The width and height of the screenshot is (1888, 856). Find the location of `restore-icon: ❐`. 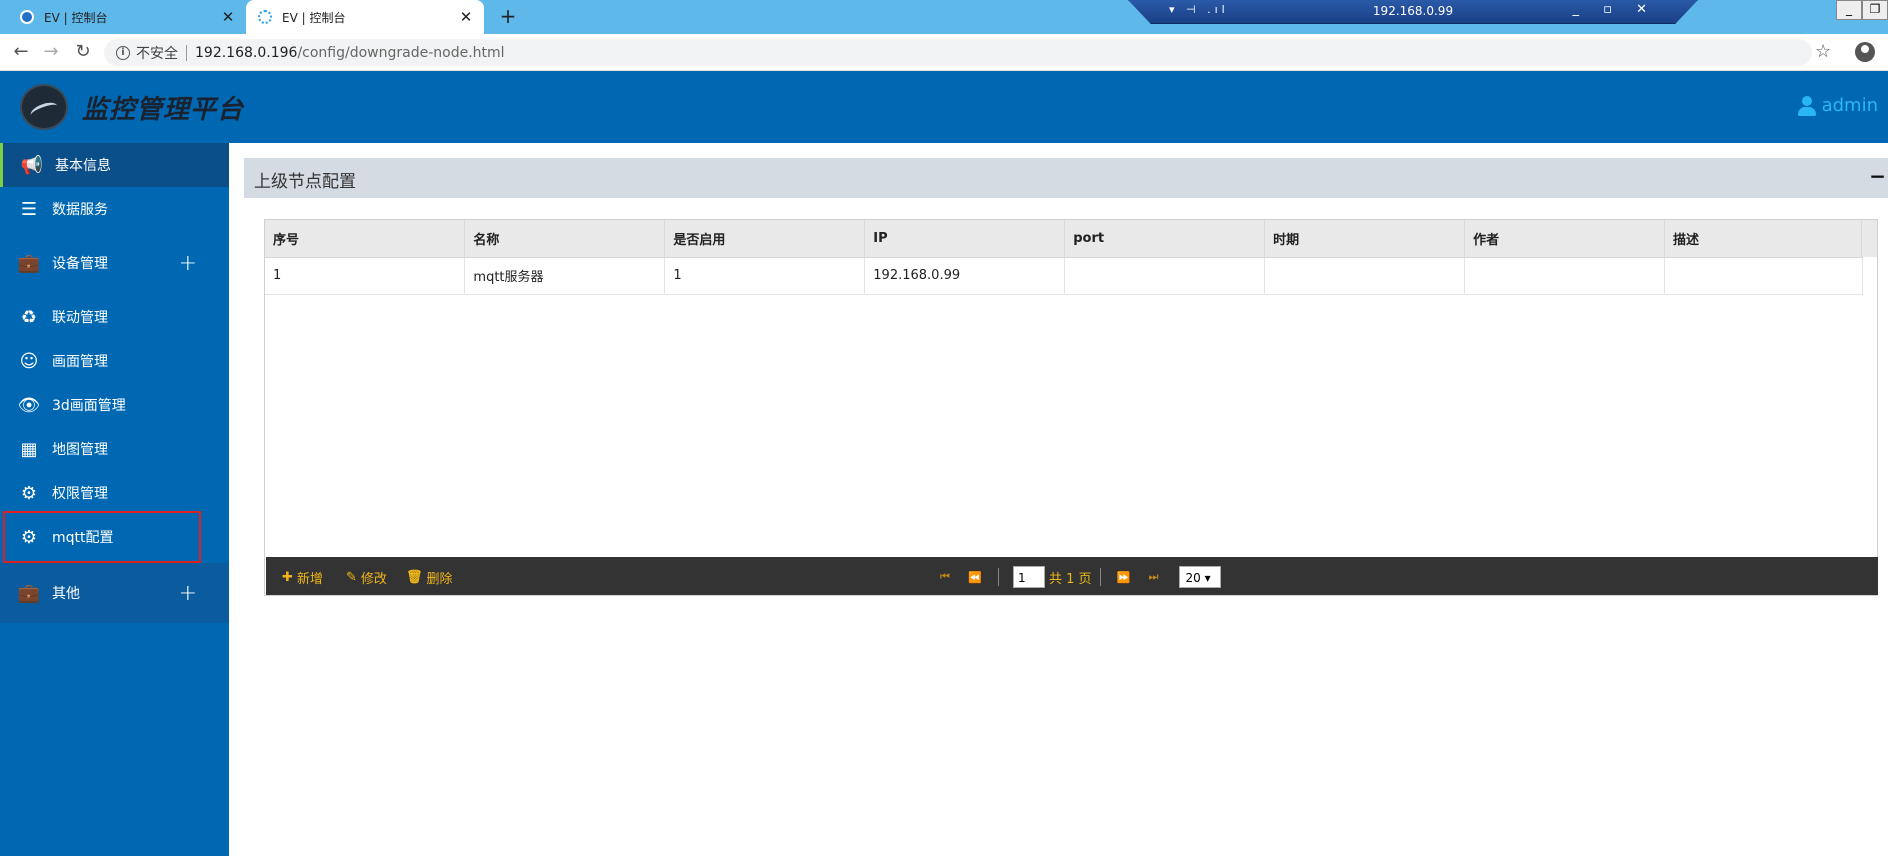

restore-icon: ❐ is located at coordinates (1875, 10).